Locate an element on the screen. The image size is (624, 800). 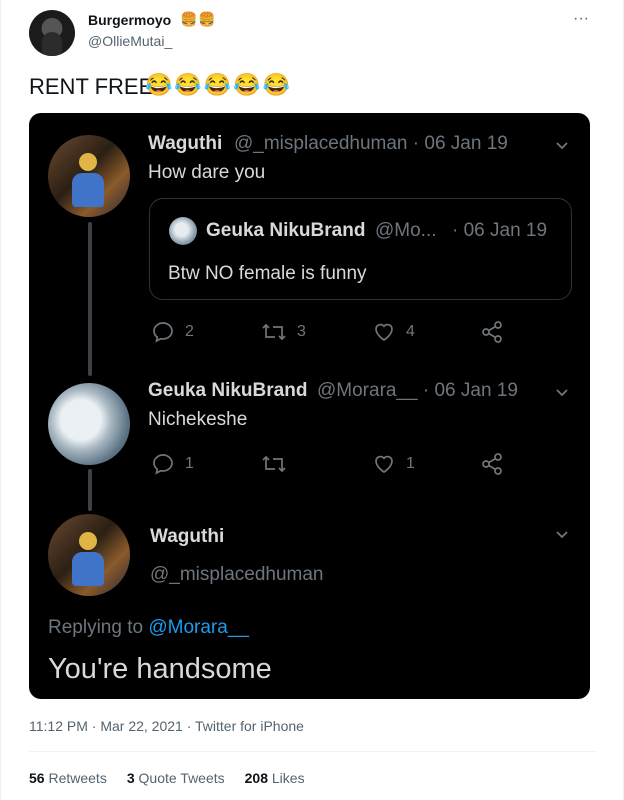
quoted-text: Btw NO female is funny is located at coordinates (267, 273).